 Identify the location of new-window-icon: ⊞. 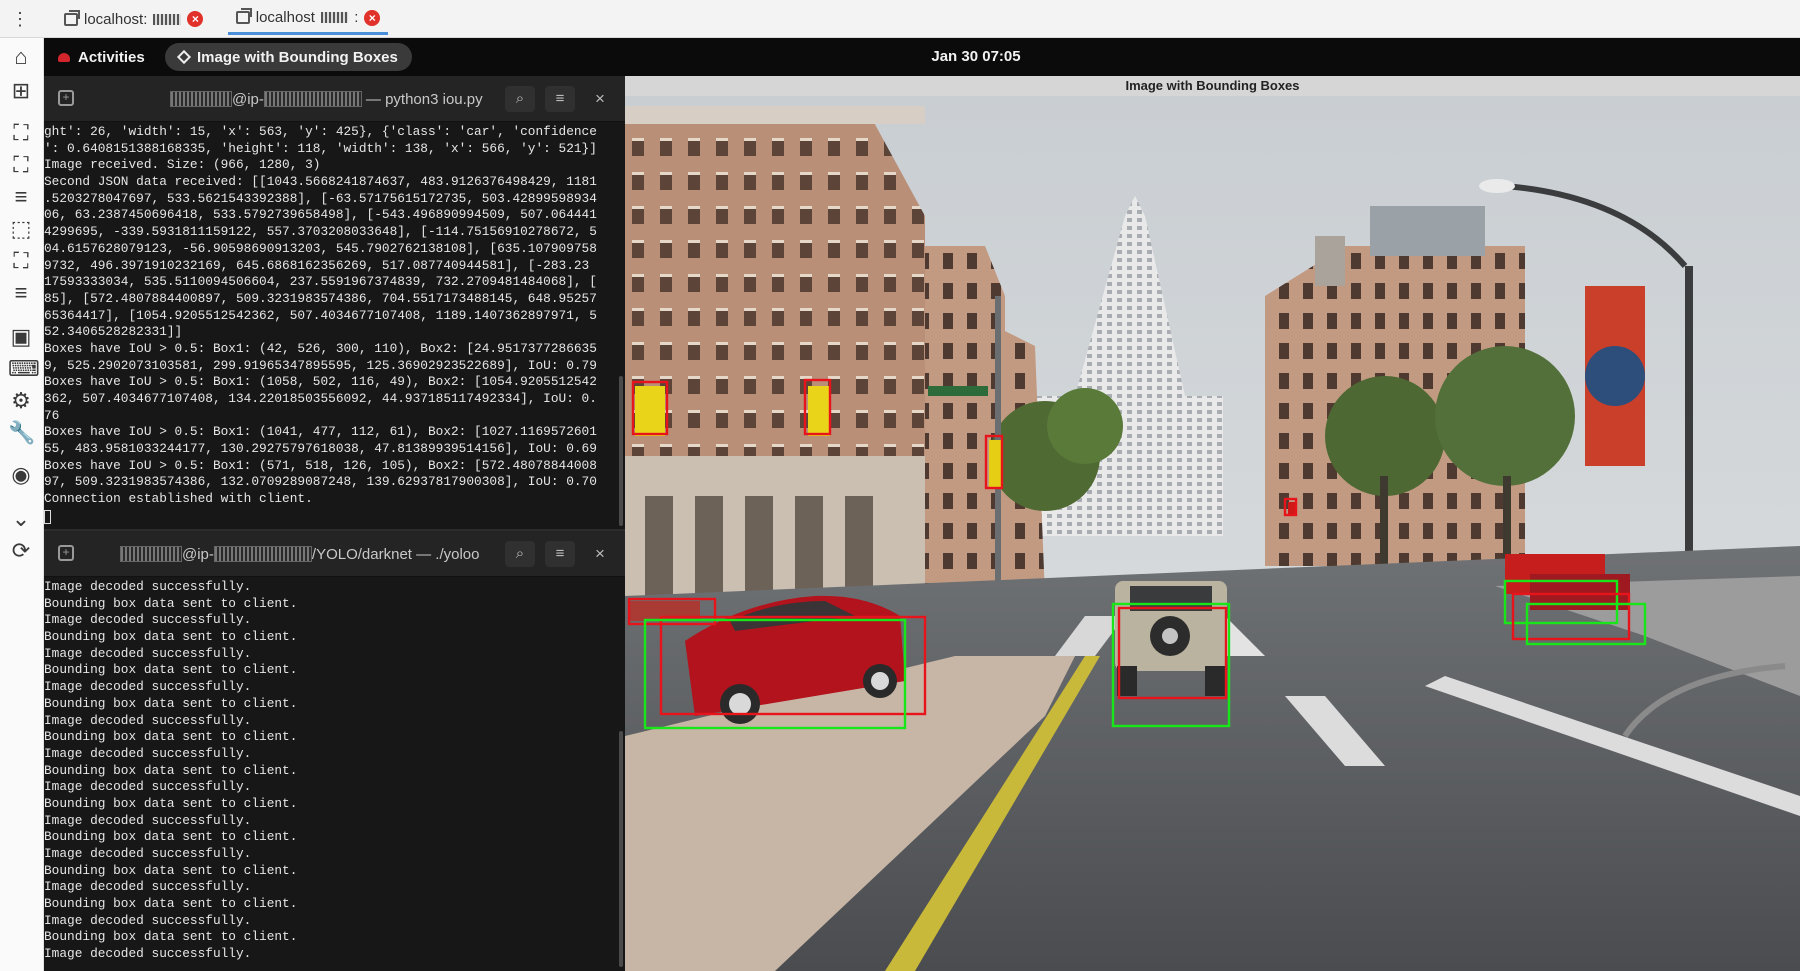
(21, 91).